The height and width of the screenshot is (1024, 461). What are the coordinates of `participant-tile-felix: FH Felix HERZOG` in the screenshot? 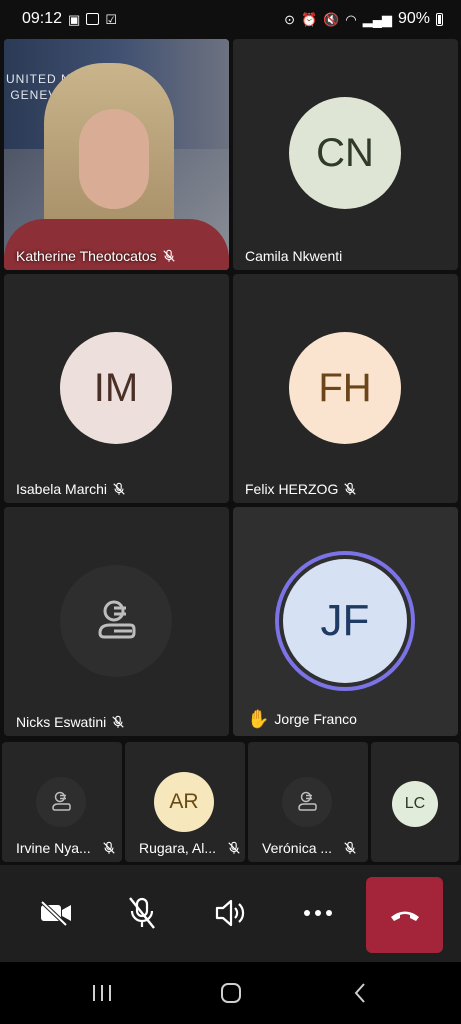 It's located at (345, 388).